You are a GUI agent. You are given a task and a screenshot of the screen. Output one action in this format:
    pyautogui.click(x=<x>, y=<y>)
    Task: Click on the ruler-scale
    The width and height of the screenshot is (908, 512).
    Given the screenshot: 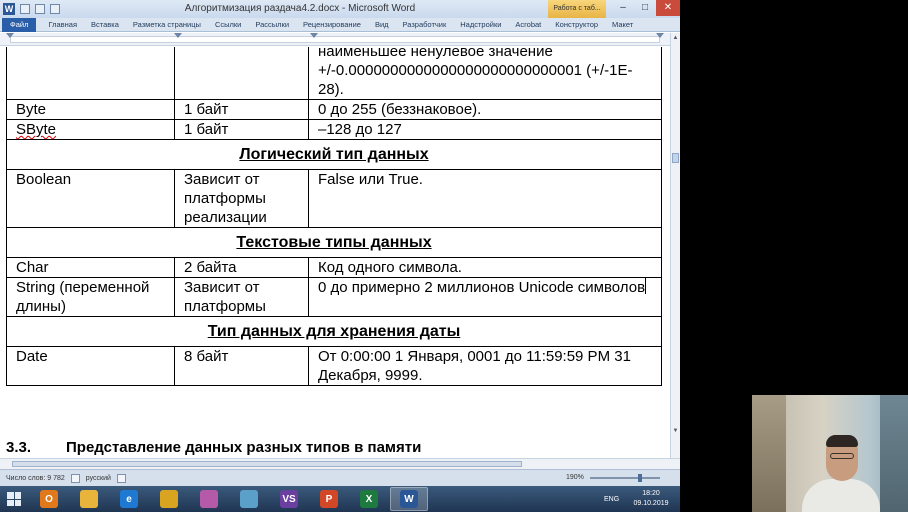 What is the action you would take?
    pyautogui.click(x=335, y=39)
    